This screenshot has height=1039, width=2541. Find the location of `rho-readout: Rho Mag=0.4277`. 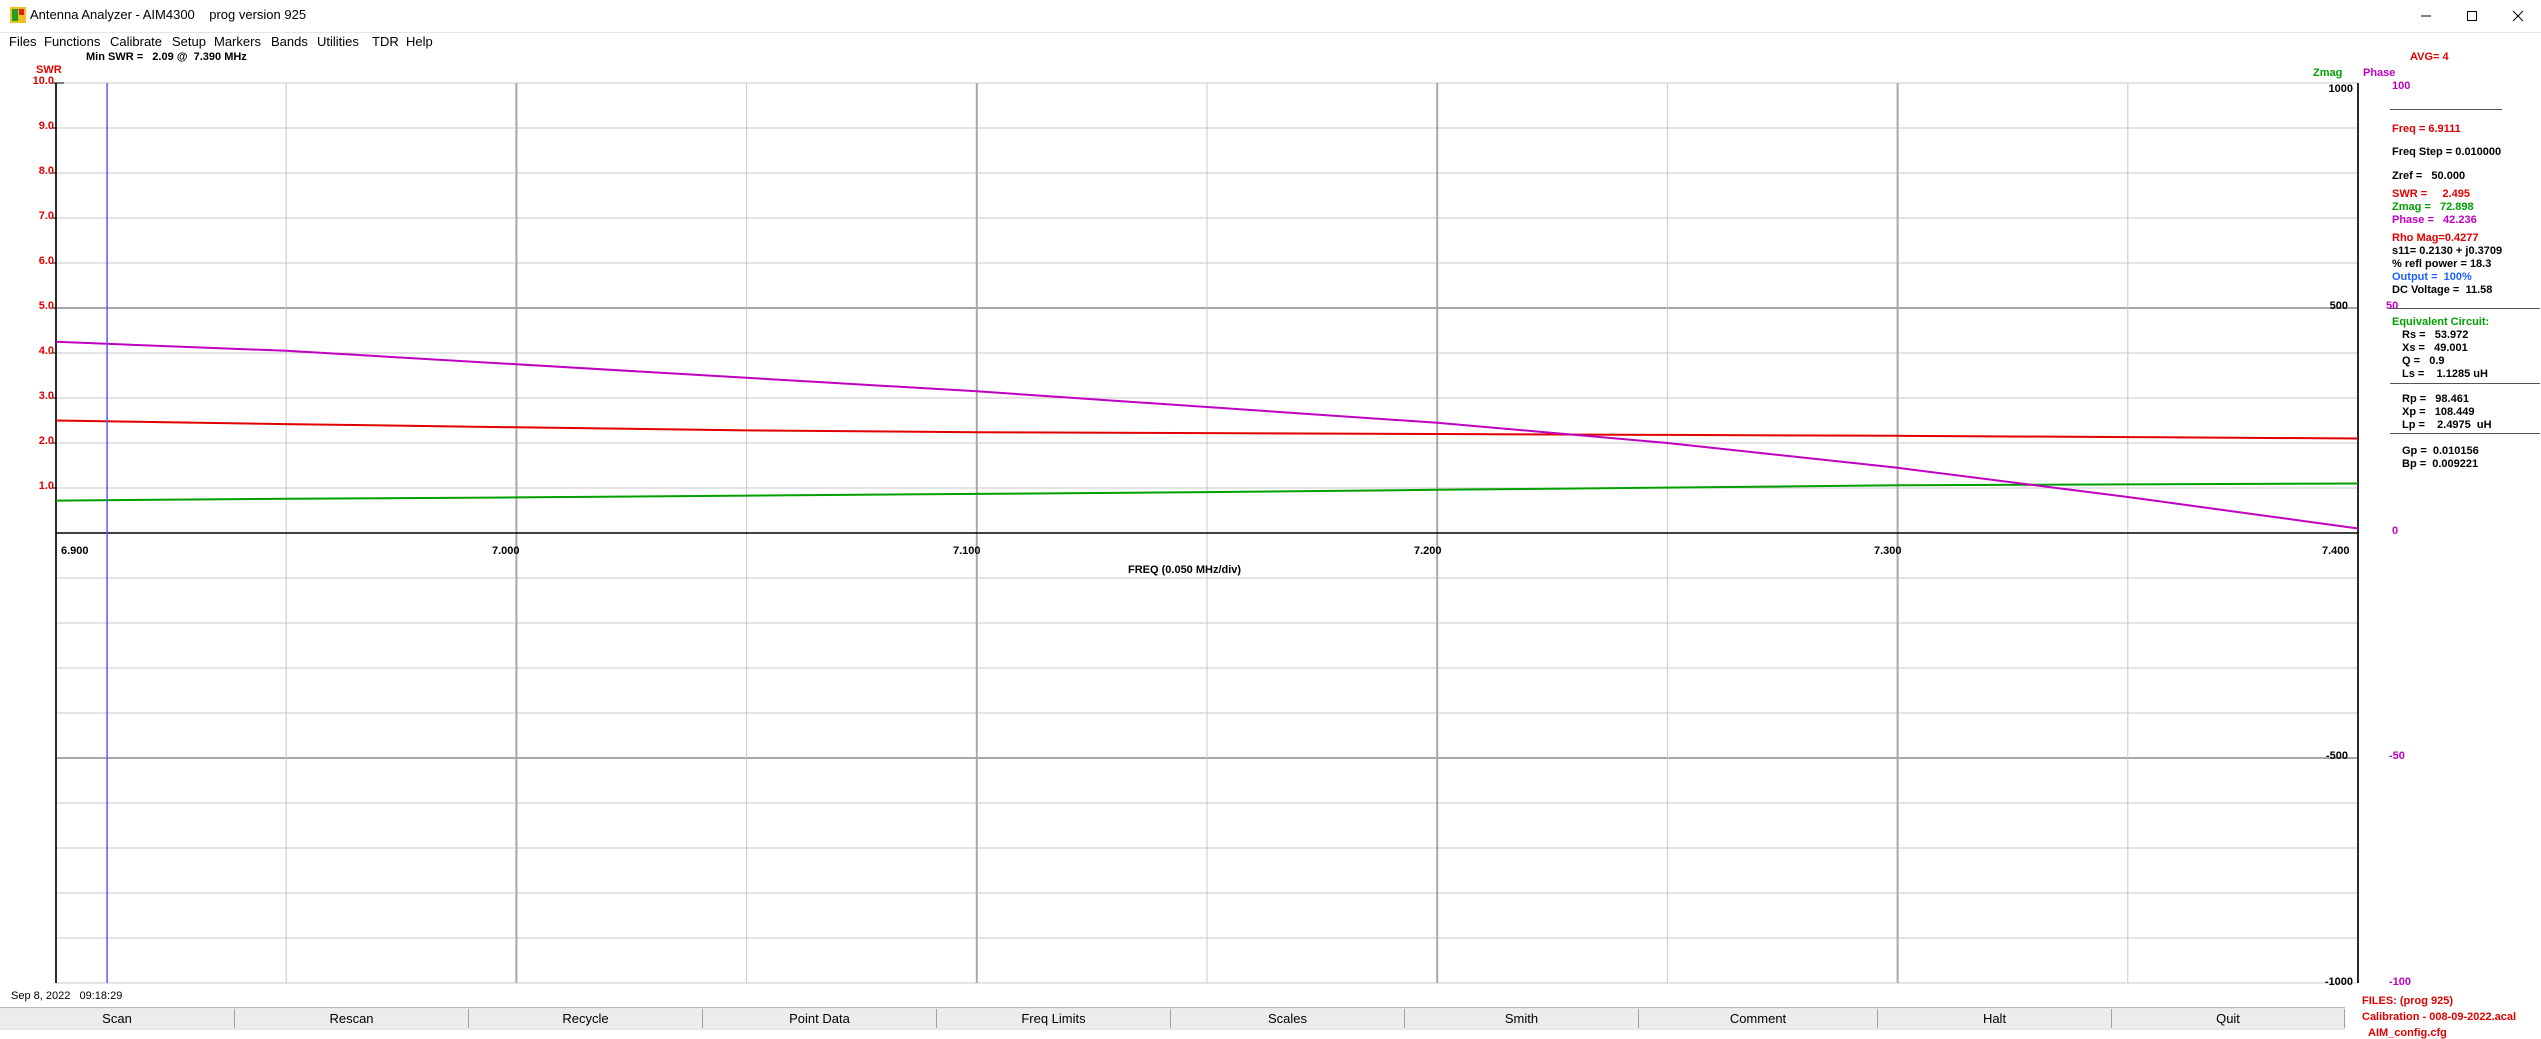

rho-readout: Rho Mag=0.4277 is located at coordinates (2435, 238).